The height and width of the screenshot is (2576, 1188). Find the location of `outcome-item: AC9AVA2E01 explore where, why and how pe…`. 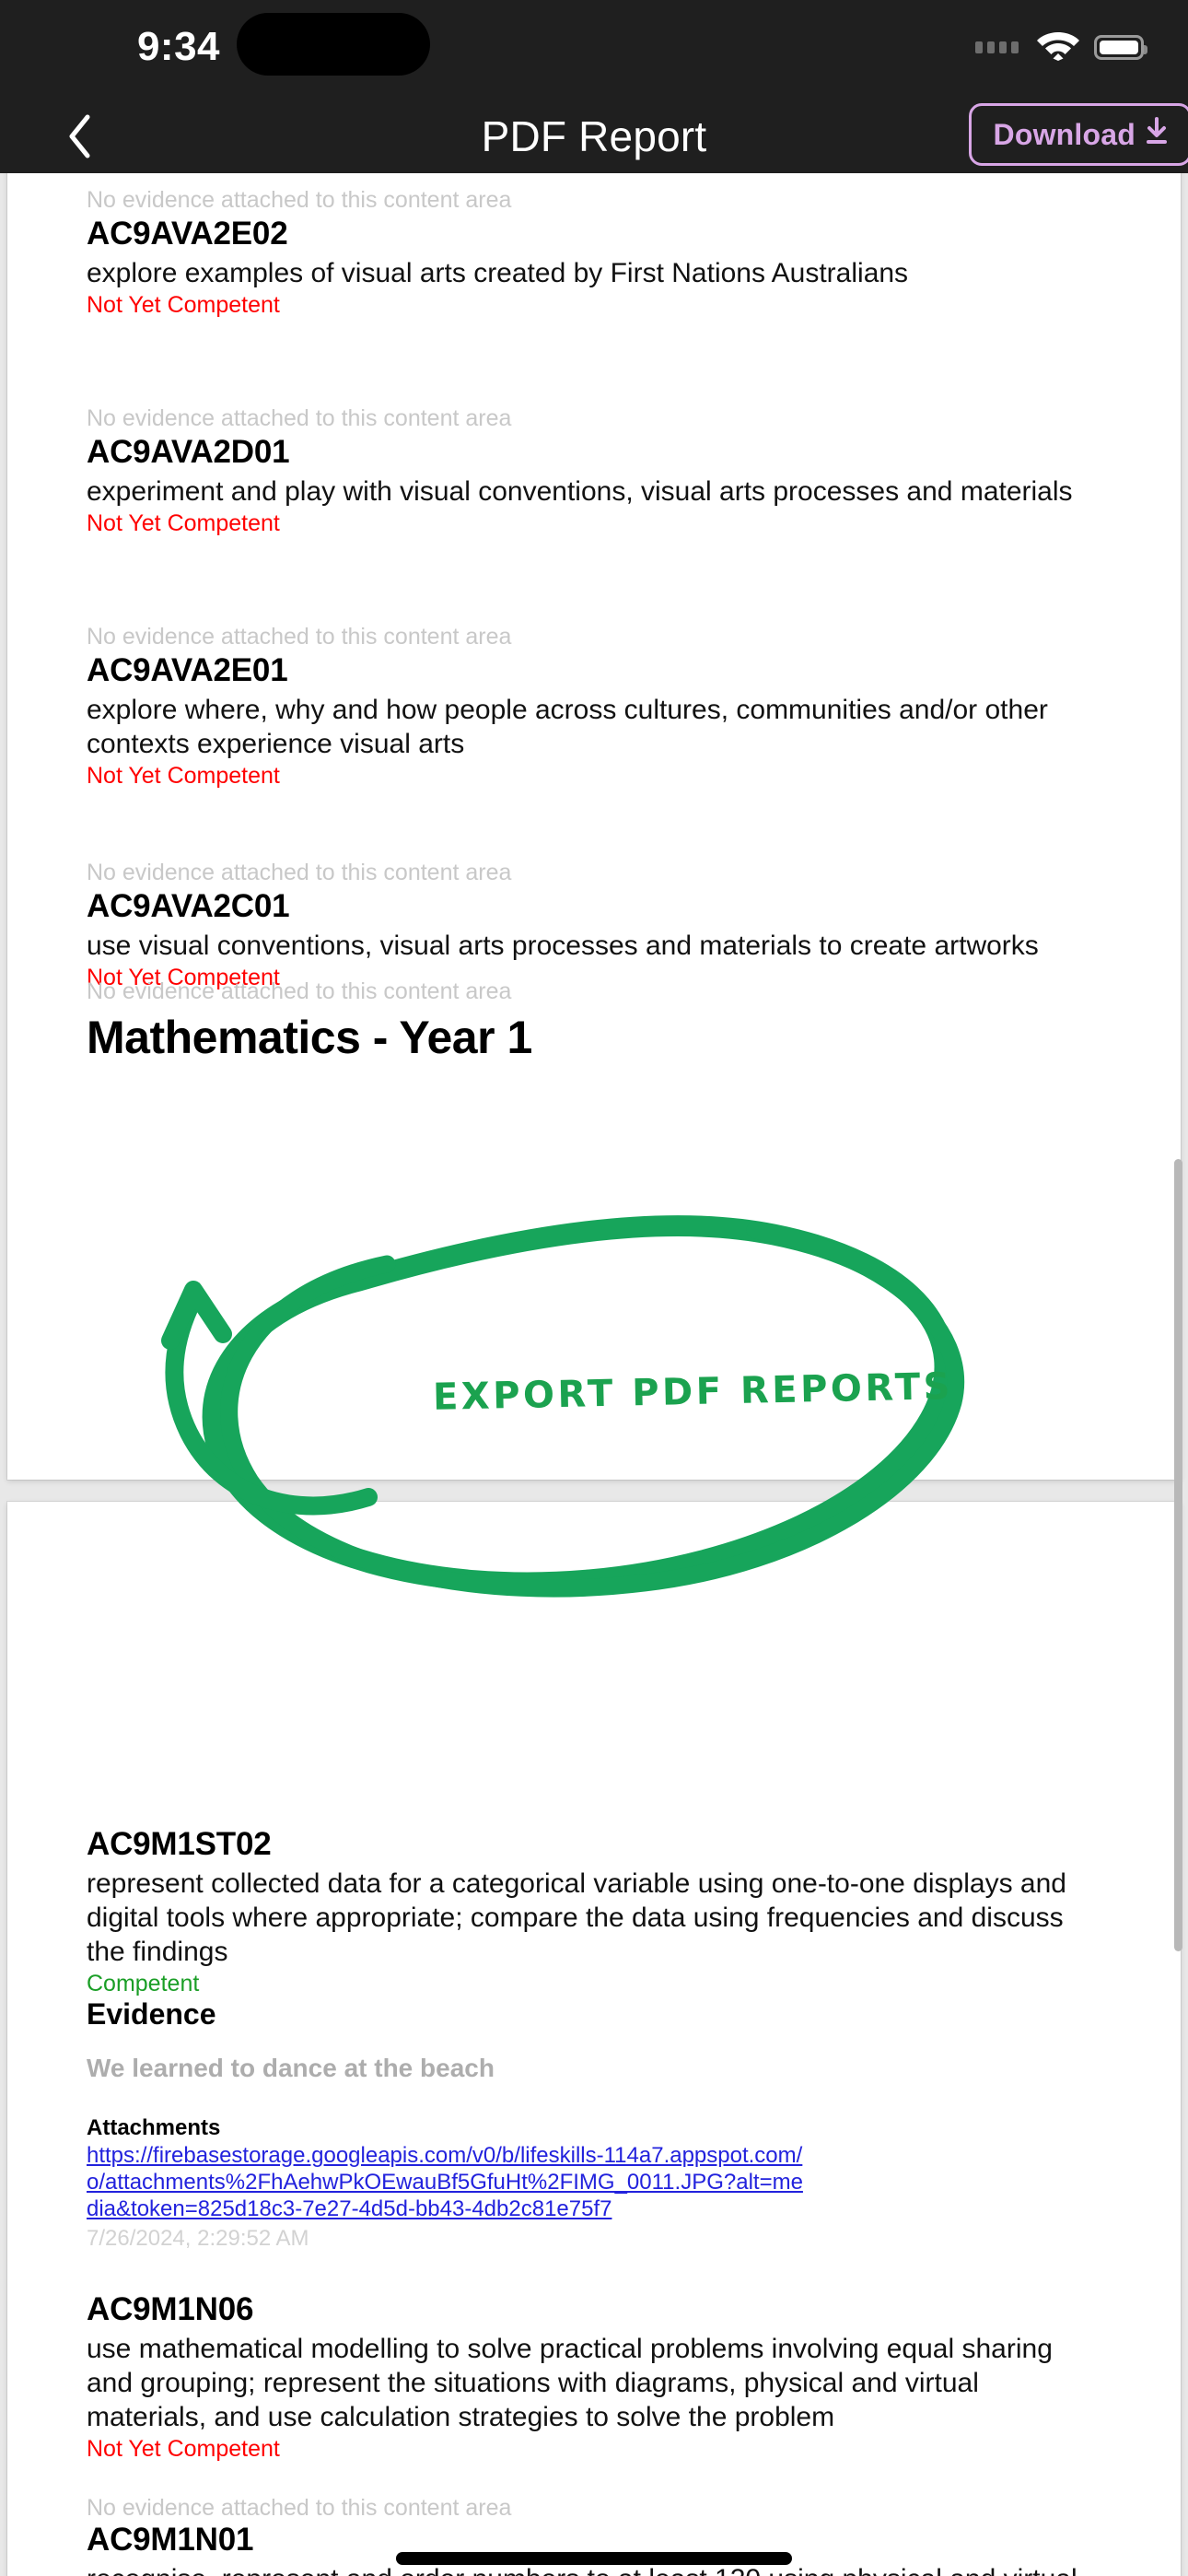

outcome-item: AC9AVA2E01 explore where, why and how pe… is located at coordinates (593, 720).